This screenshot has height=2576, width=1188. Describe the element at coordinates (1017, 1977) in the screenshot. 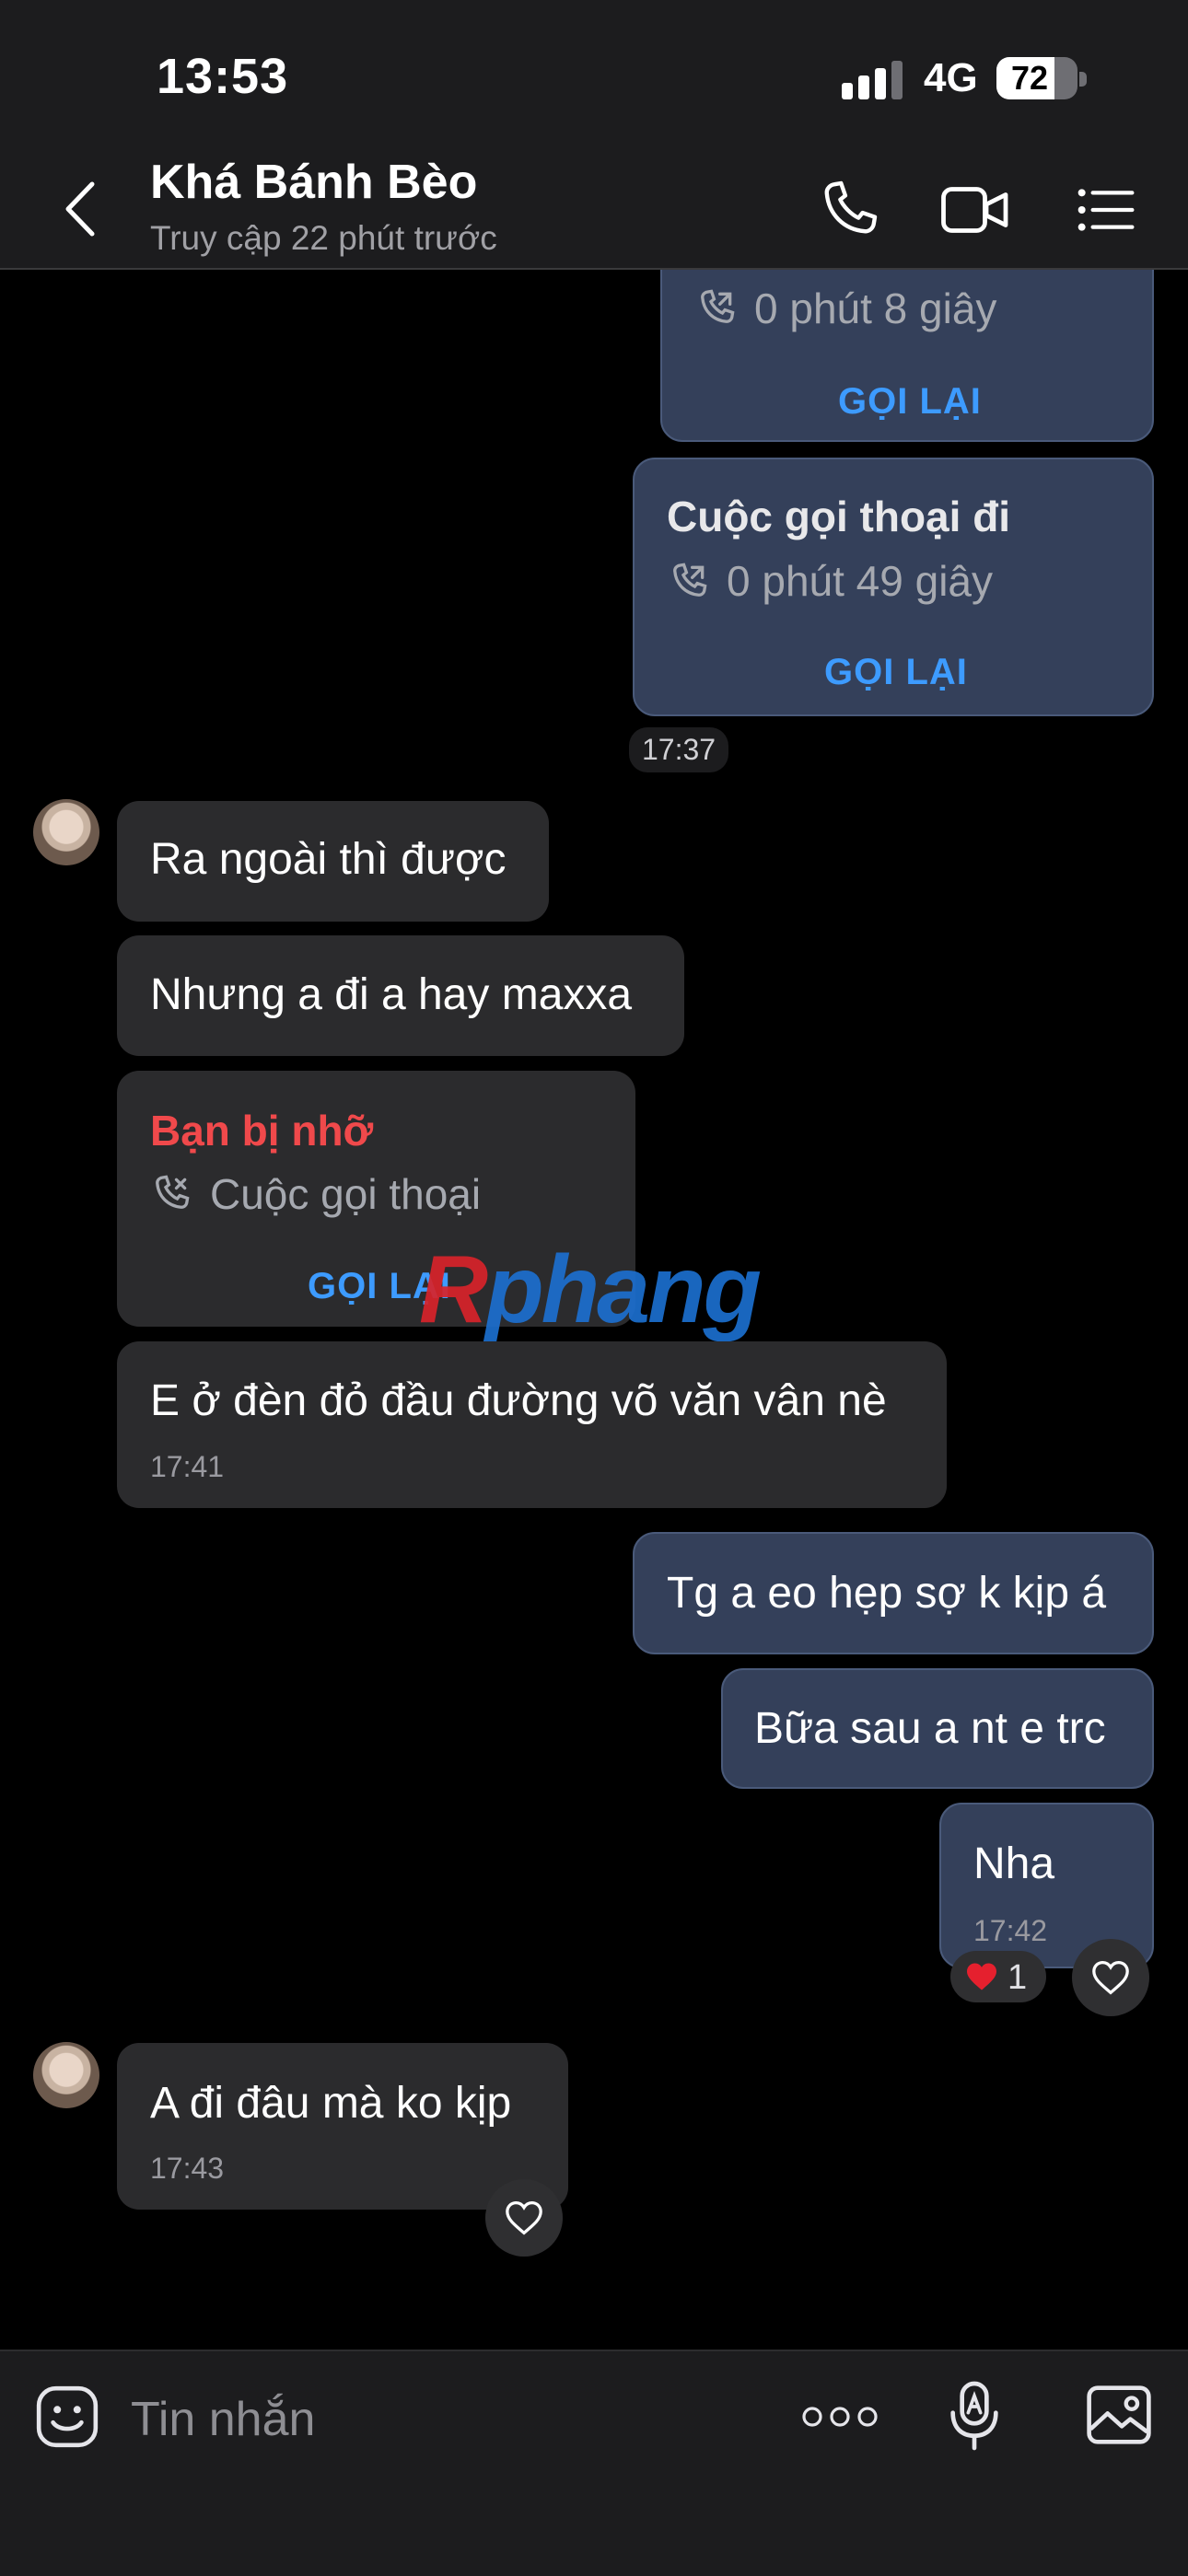

I see `reaction-count: 1` at that location.